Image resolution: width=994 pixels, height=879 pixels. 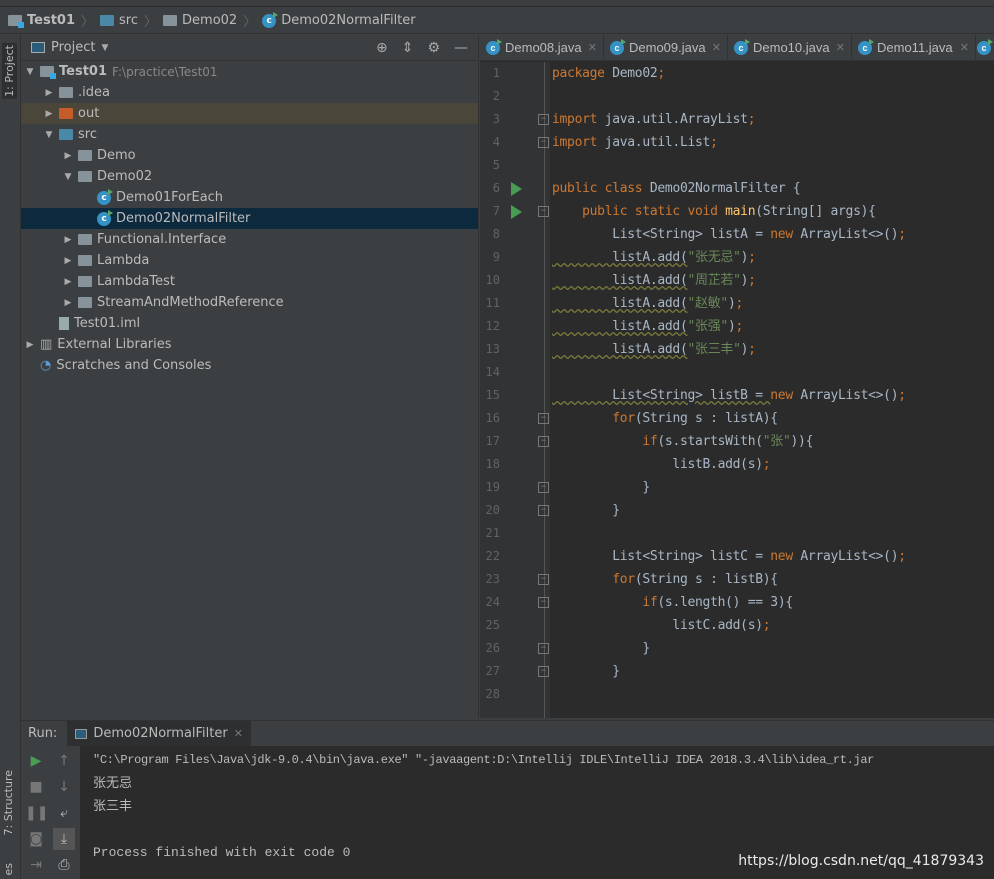 I want to click on package-icon, so click(x=85, y=176).